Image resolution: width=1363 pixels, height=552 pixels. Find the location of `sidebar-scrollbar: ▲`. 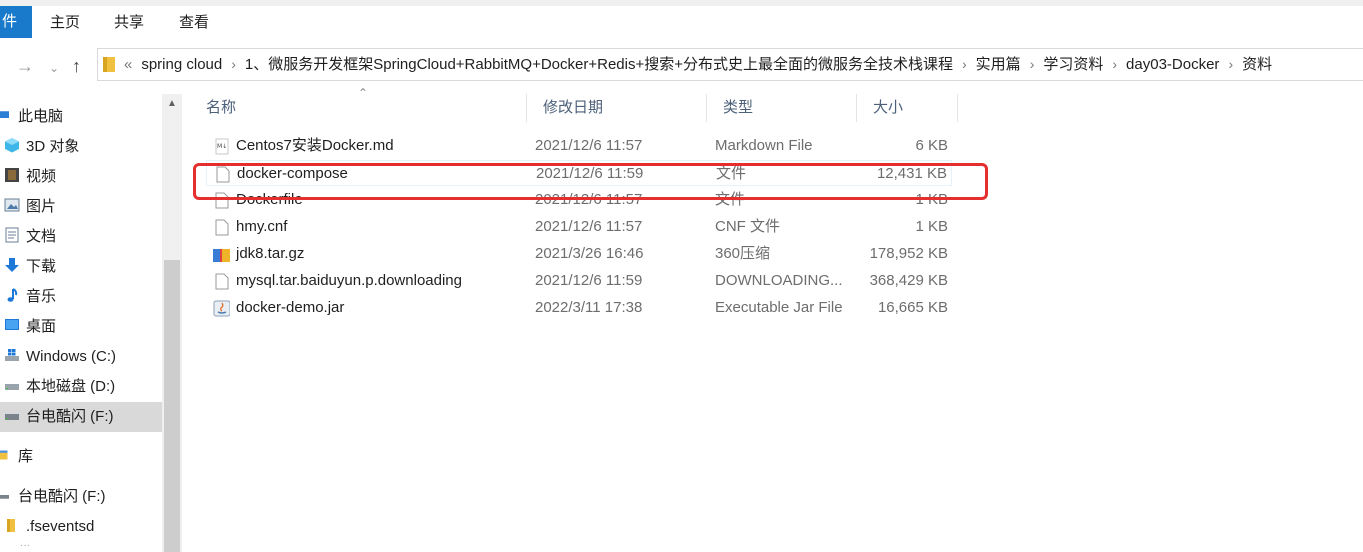

sidebar-scrollbar: ▲ is located at coordinates (172, 323).